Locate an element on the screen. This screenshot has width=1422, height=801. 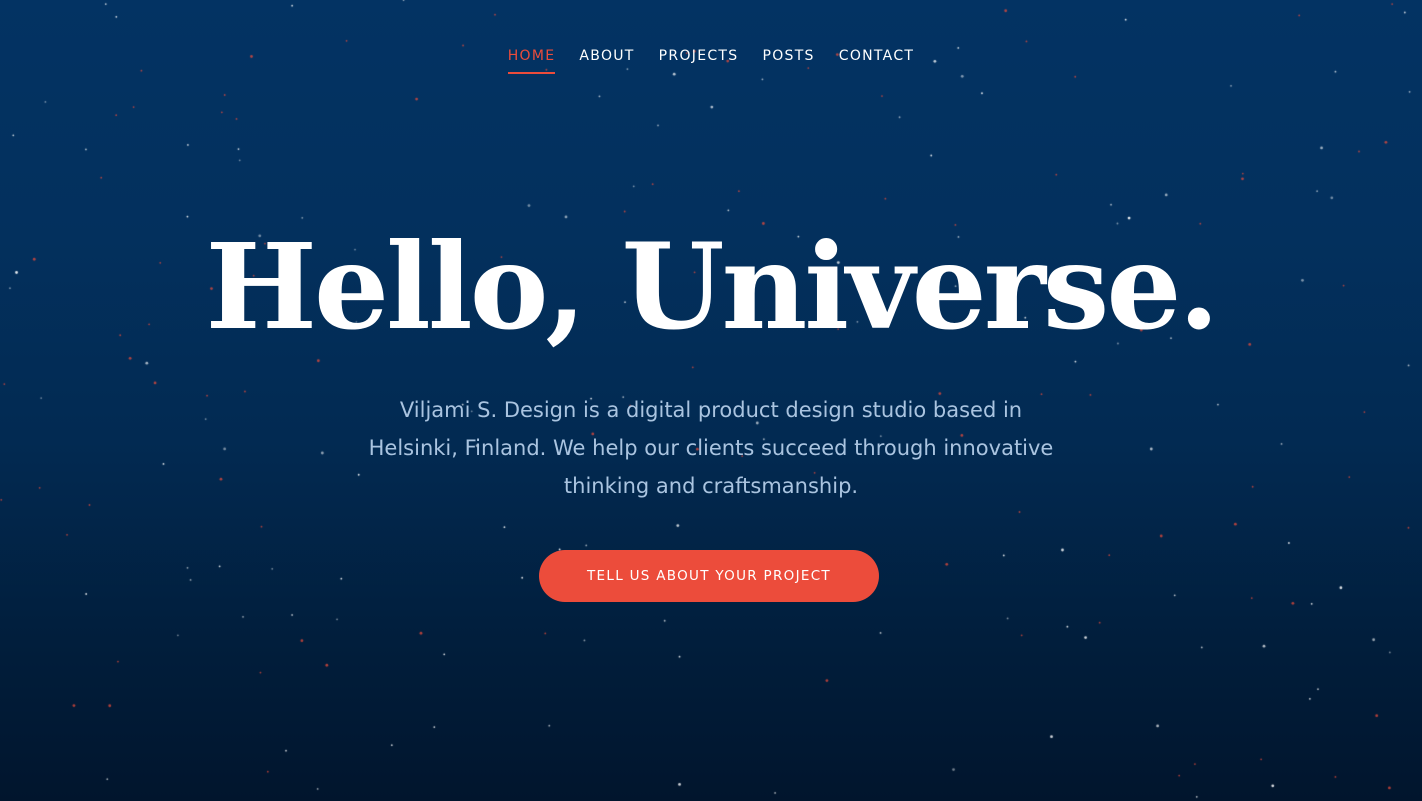
nav-contact-link: CONTACT is located at coordinates (877, 61).